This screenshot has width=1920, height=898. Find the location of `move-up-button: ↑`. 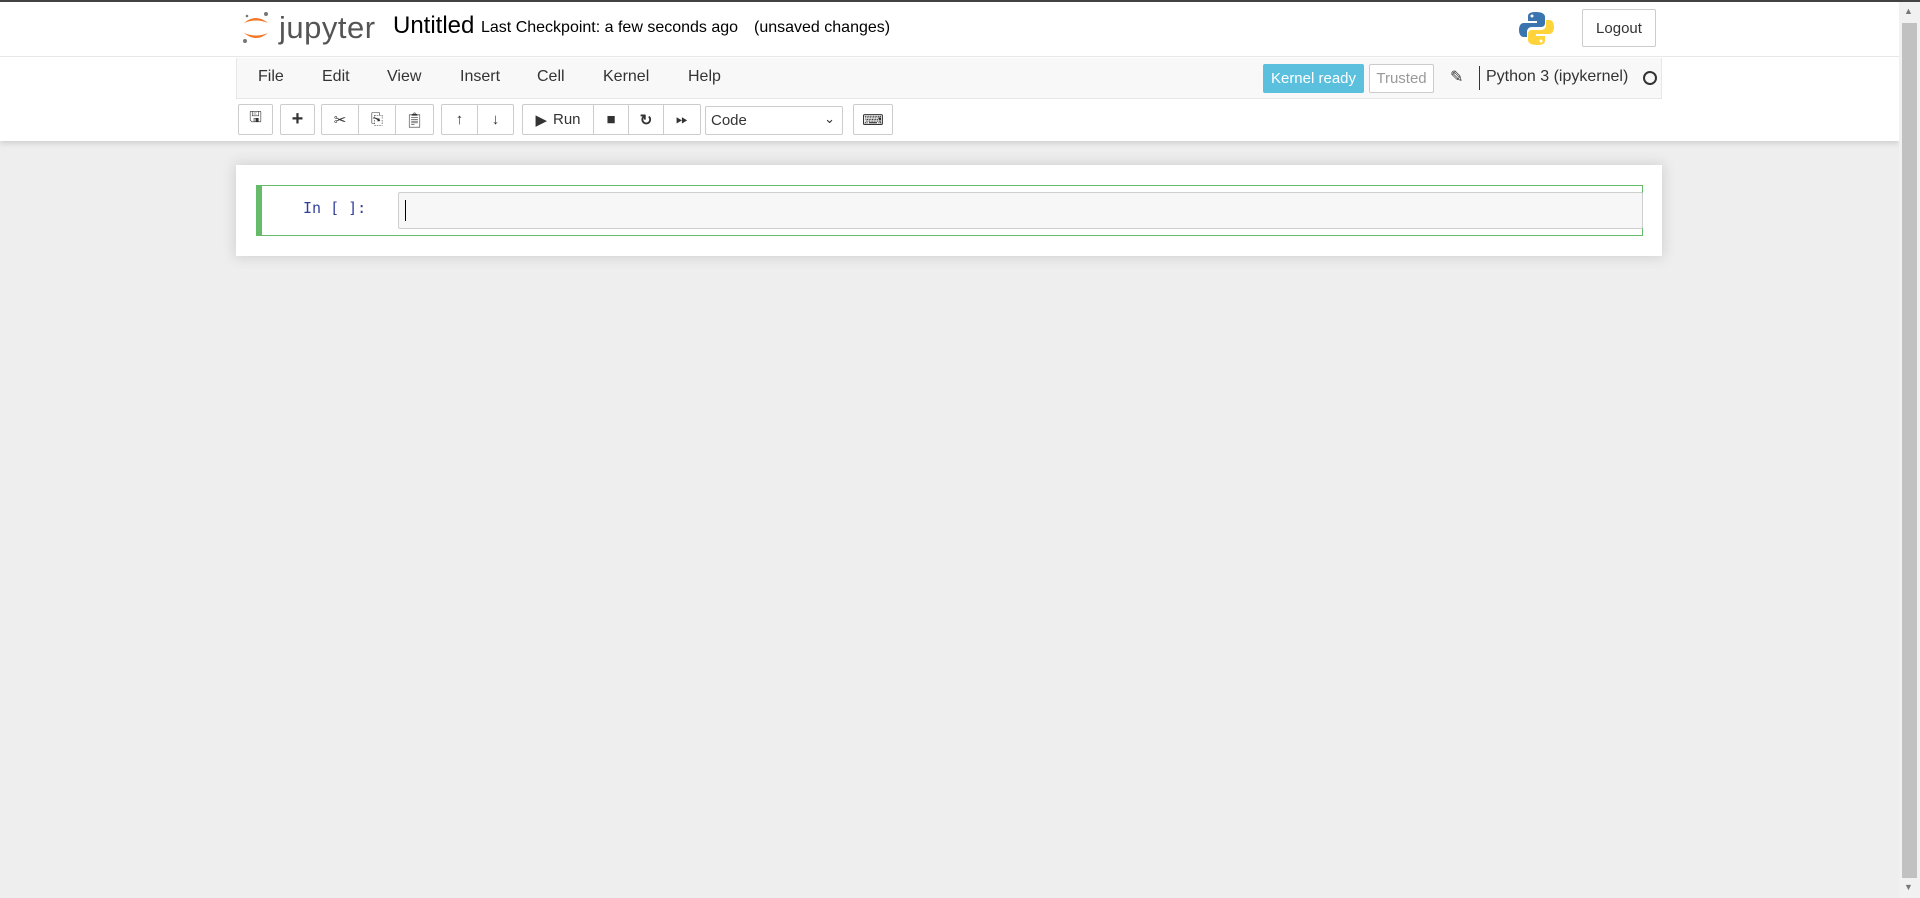

move-up-button: ↑ is located at coordinates (459, 119).